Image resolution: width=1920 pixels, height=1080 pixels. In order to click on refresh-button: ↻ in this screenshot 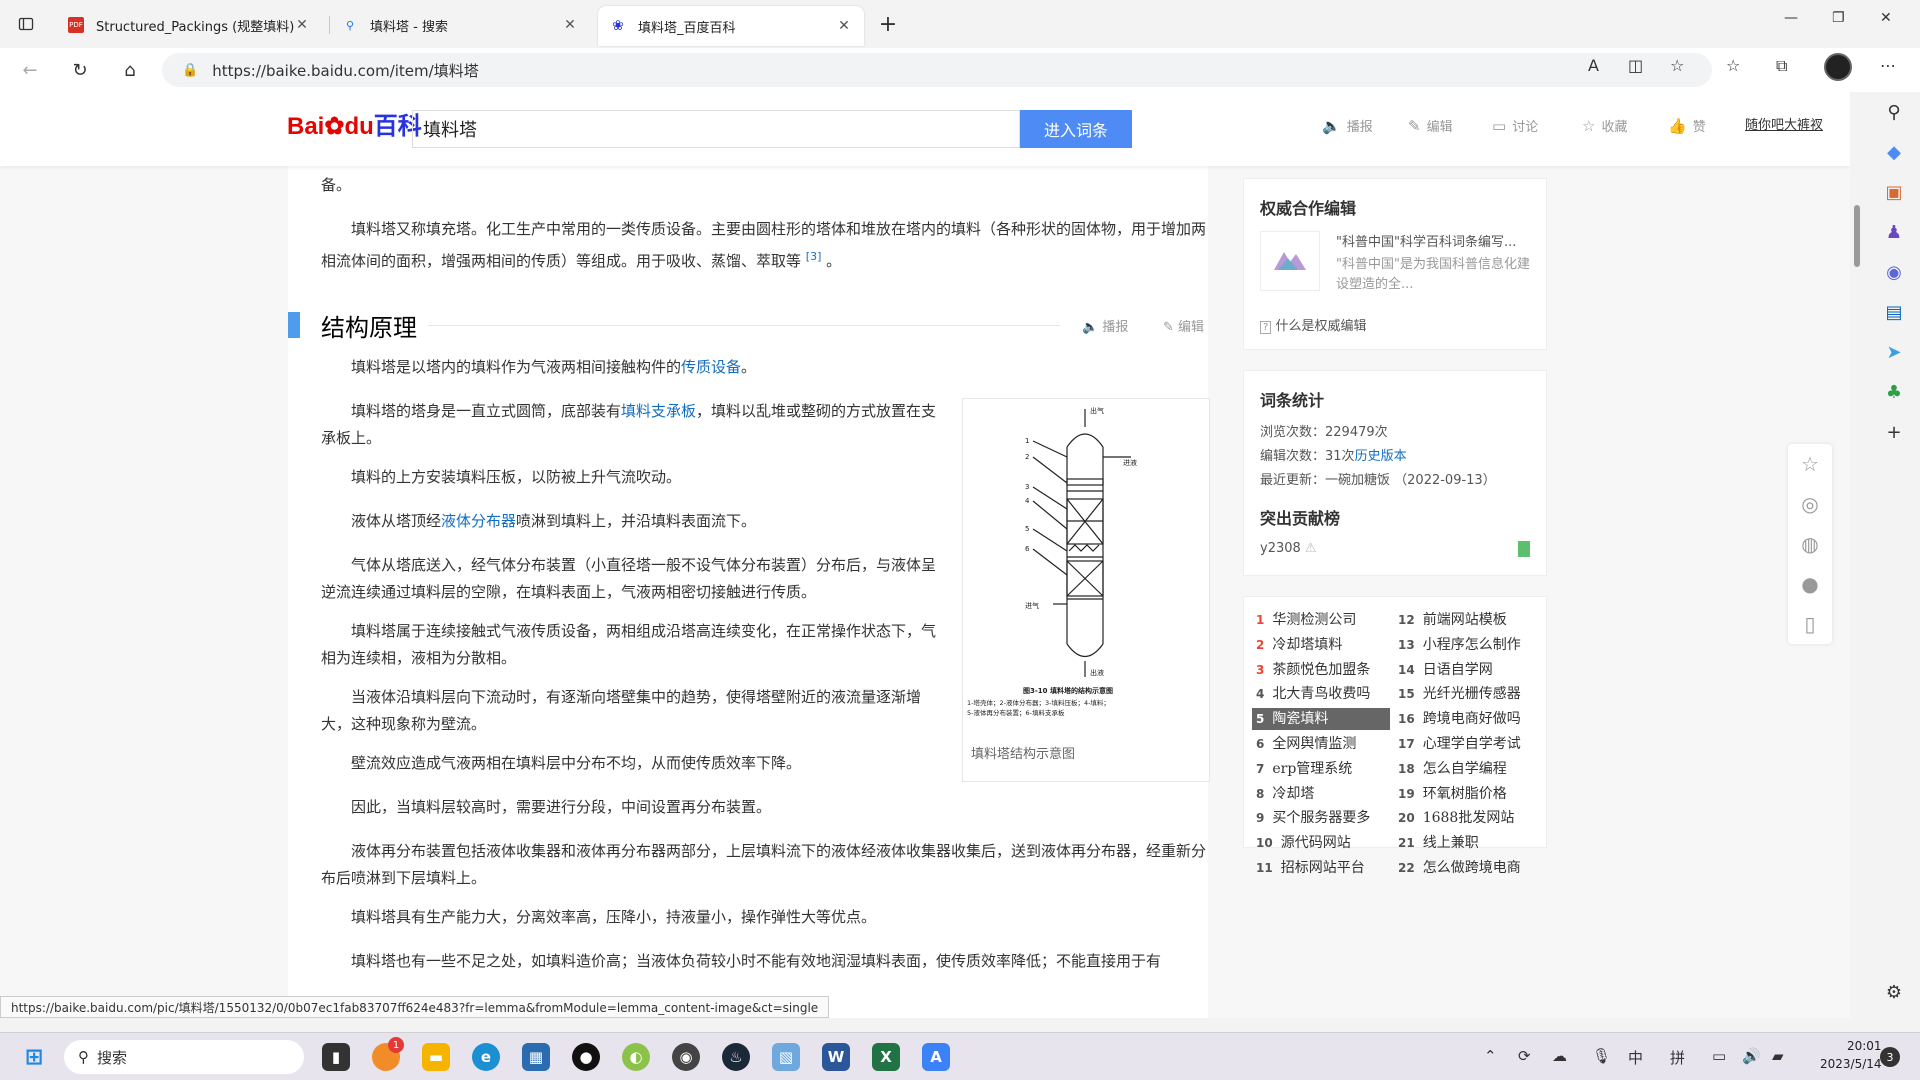, I will do `click(80, 70)`.